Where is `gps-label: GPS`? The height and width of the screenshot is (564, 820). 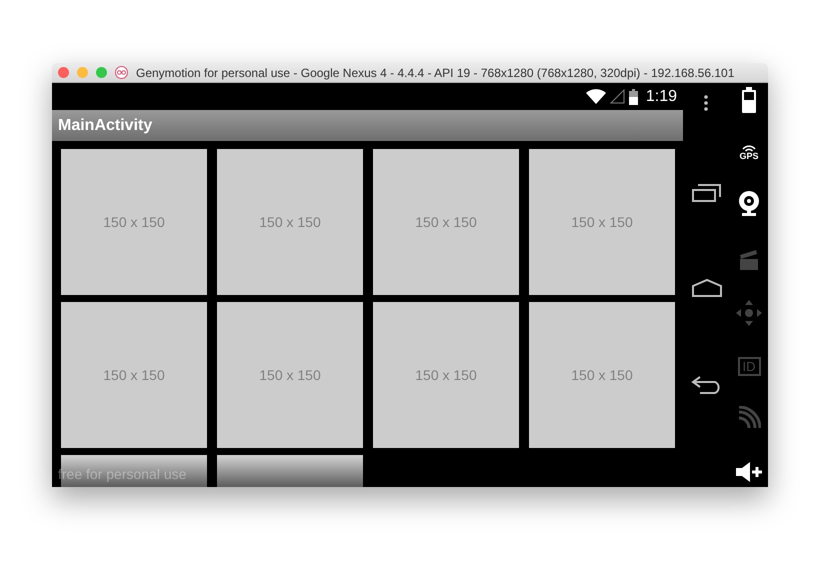 gps-label: GPS is located at coordinates (748, 156).